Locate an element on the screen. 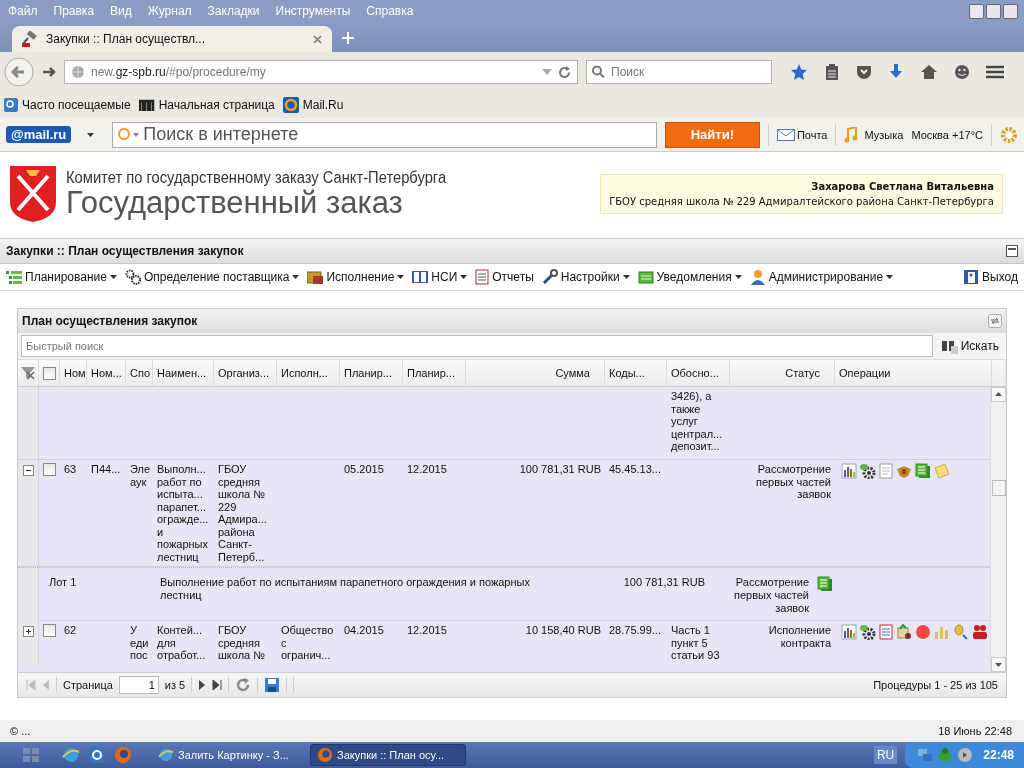 The image size is (1024, 768). forward-icon is located at coordinates (49, 72).